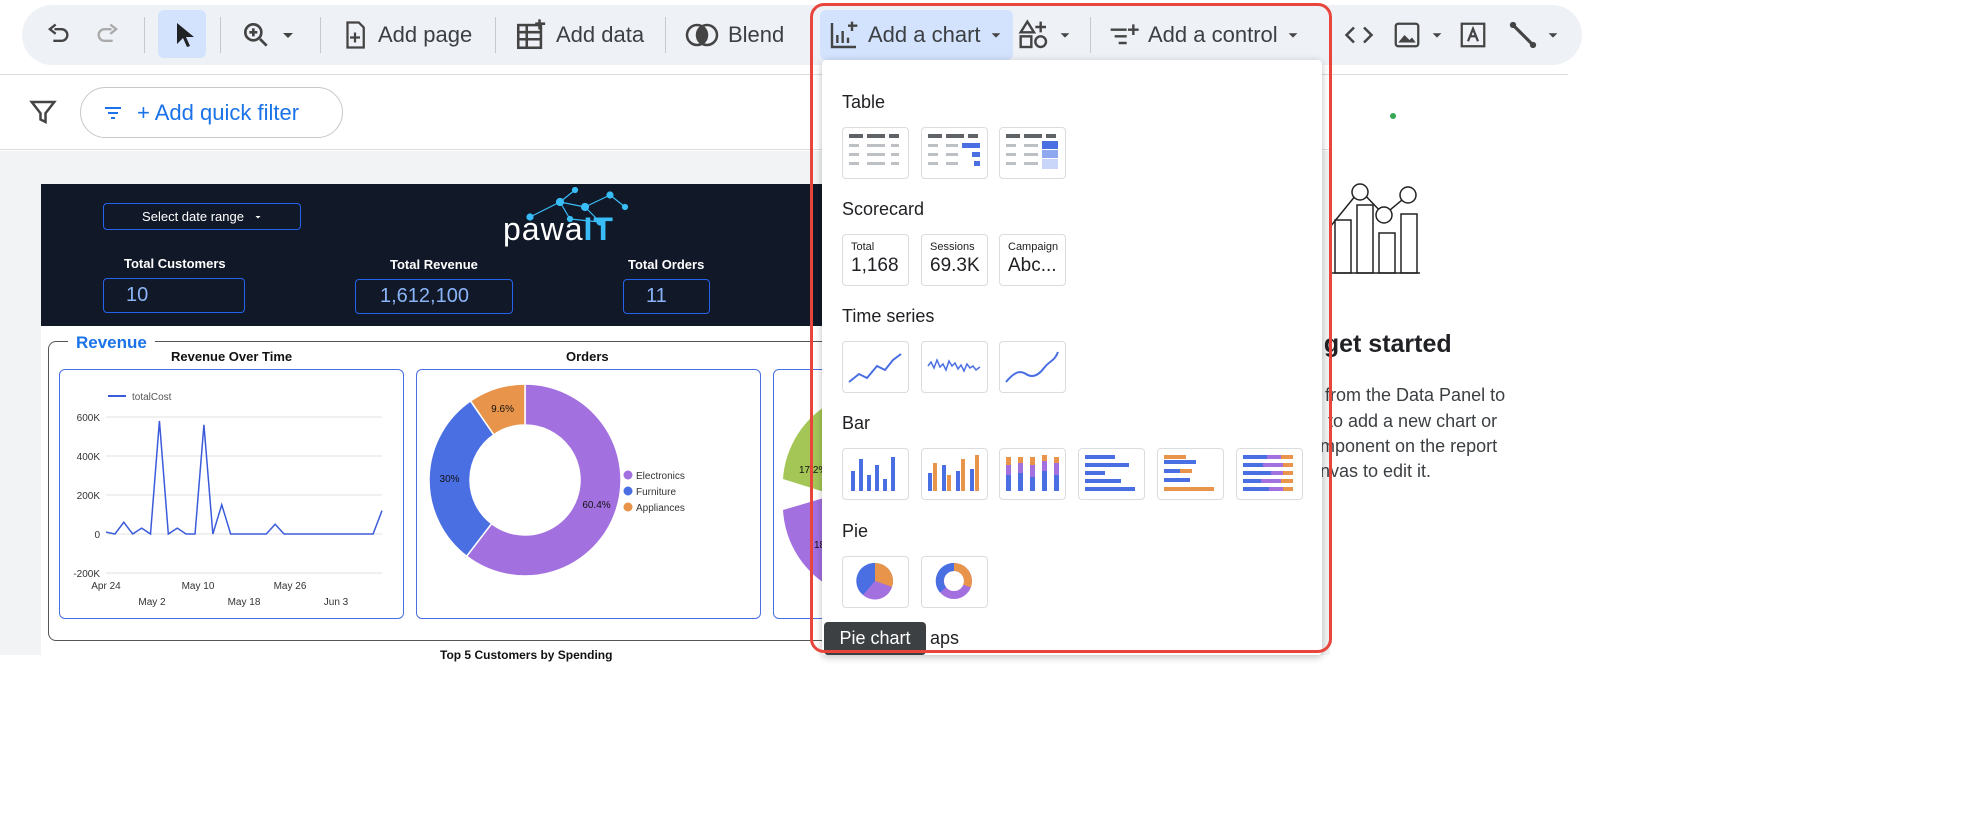  I want to click on donut-data-label: 30%, so click(450, 479).